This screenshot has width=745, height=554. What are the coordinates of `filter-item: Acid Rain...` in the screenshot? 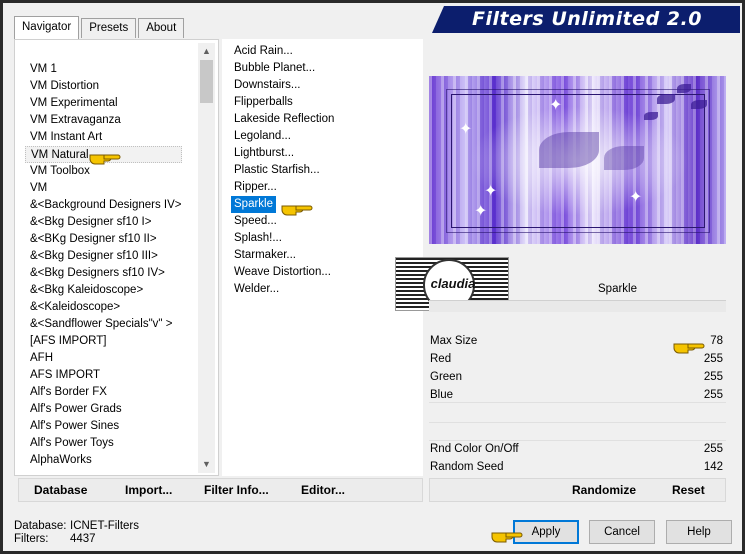 It's located at (284, 51).